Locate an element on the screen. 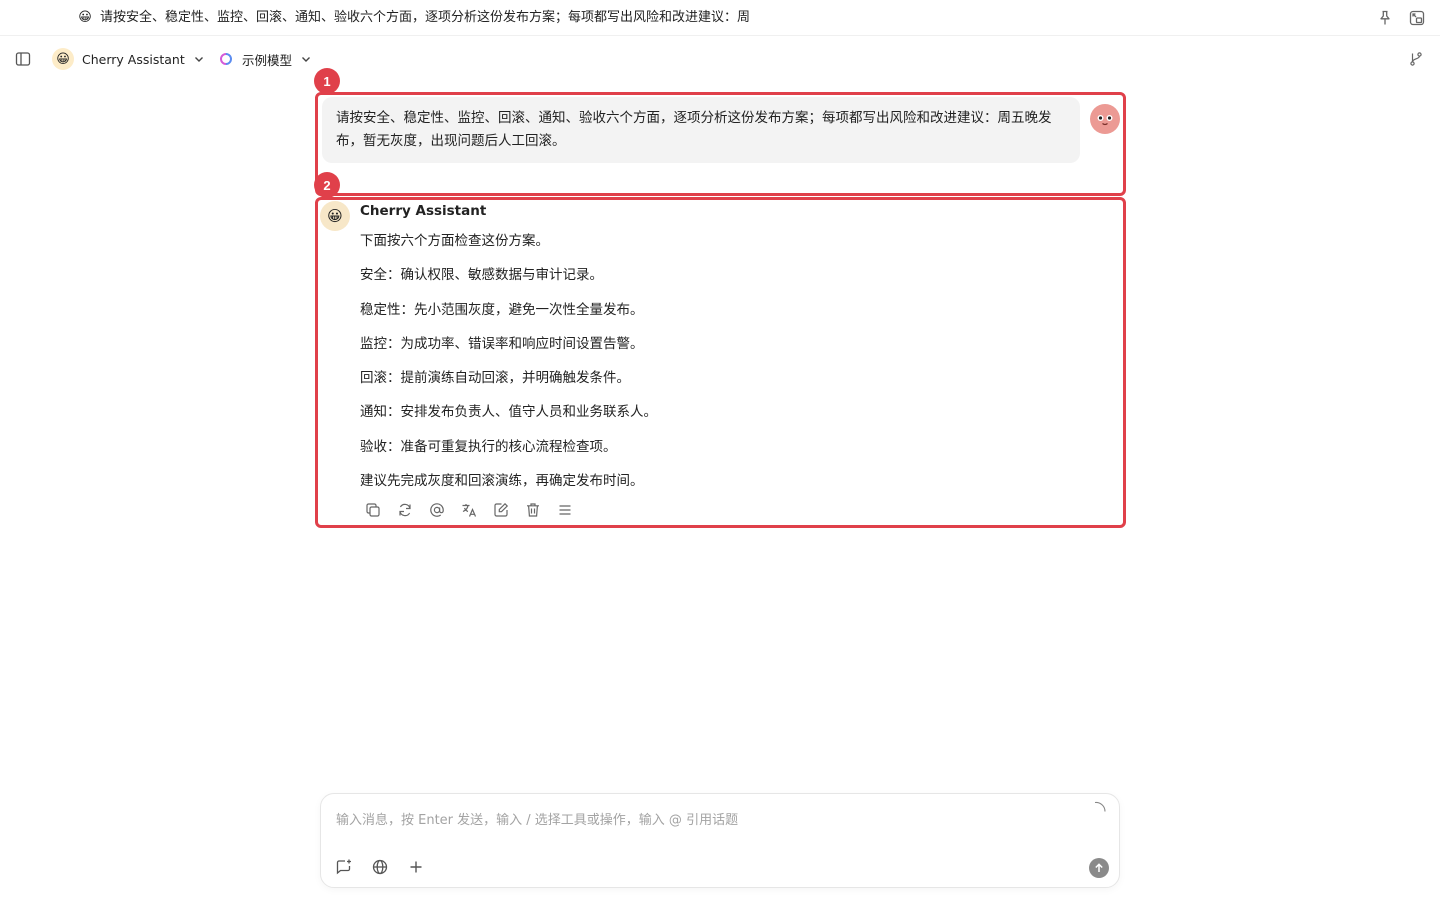 This screenshot has width=1440, height=900. user-avatar is located at coordinates (1105, 119).